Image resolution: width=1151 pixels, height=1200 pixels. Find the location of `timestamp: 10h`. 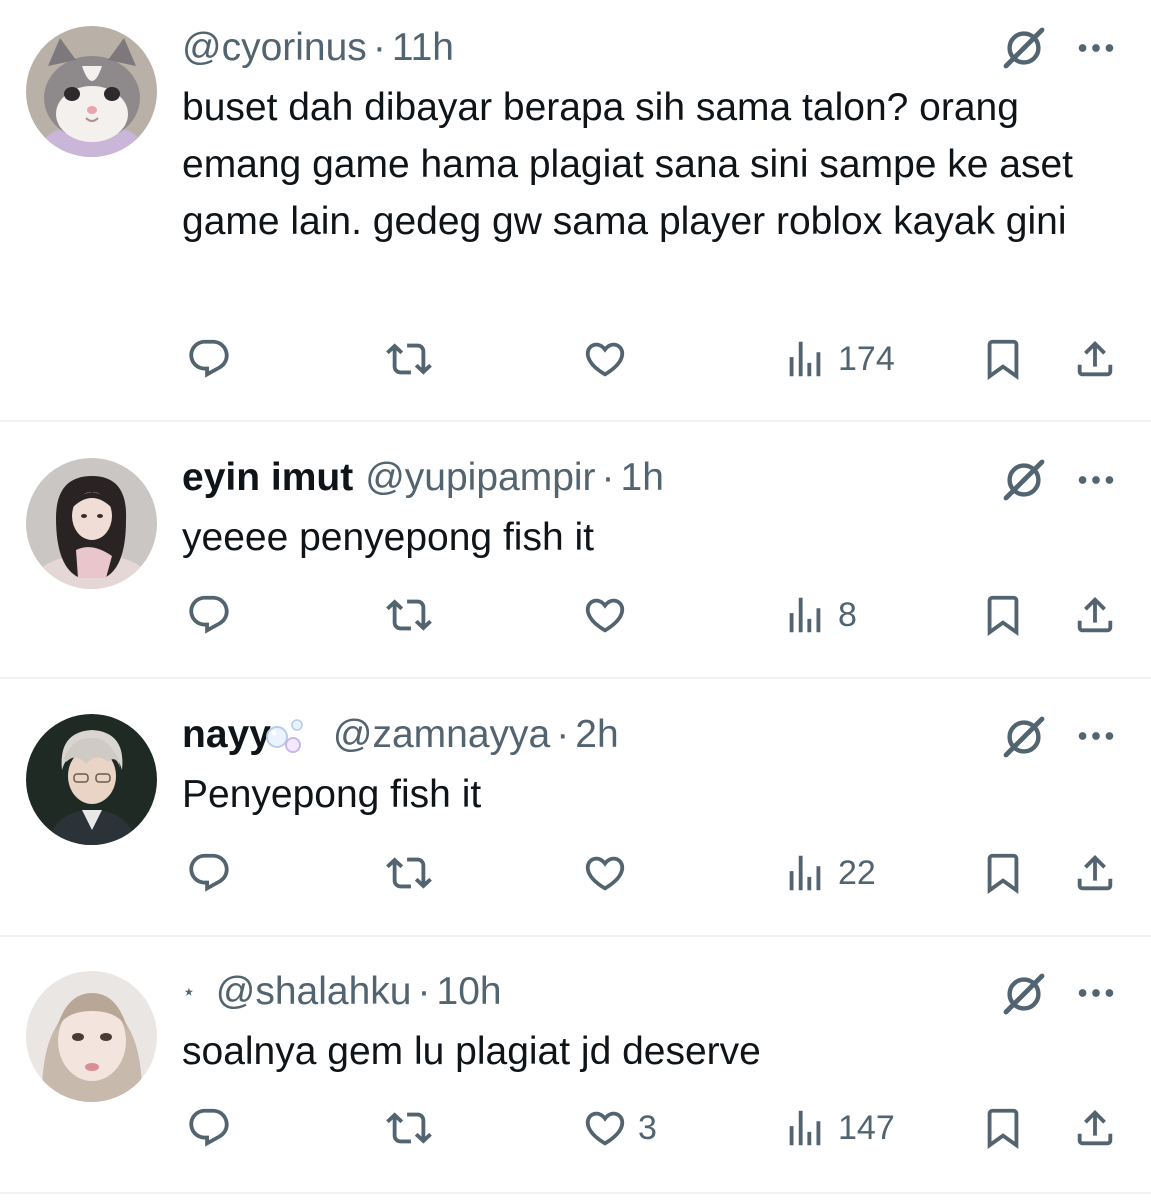

timestamp: 10h is located at coordinates (469, 992).